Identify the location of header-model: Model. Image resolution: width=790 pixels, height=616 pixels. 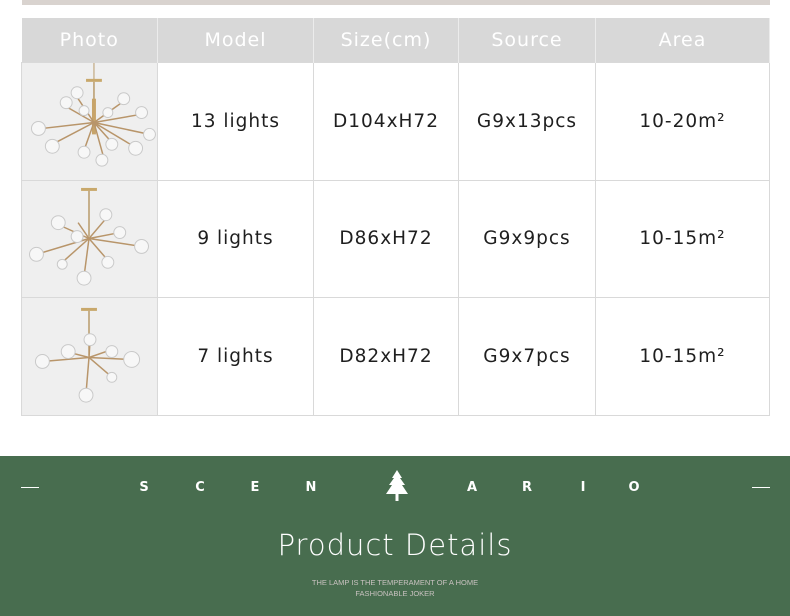
(235, 40).